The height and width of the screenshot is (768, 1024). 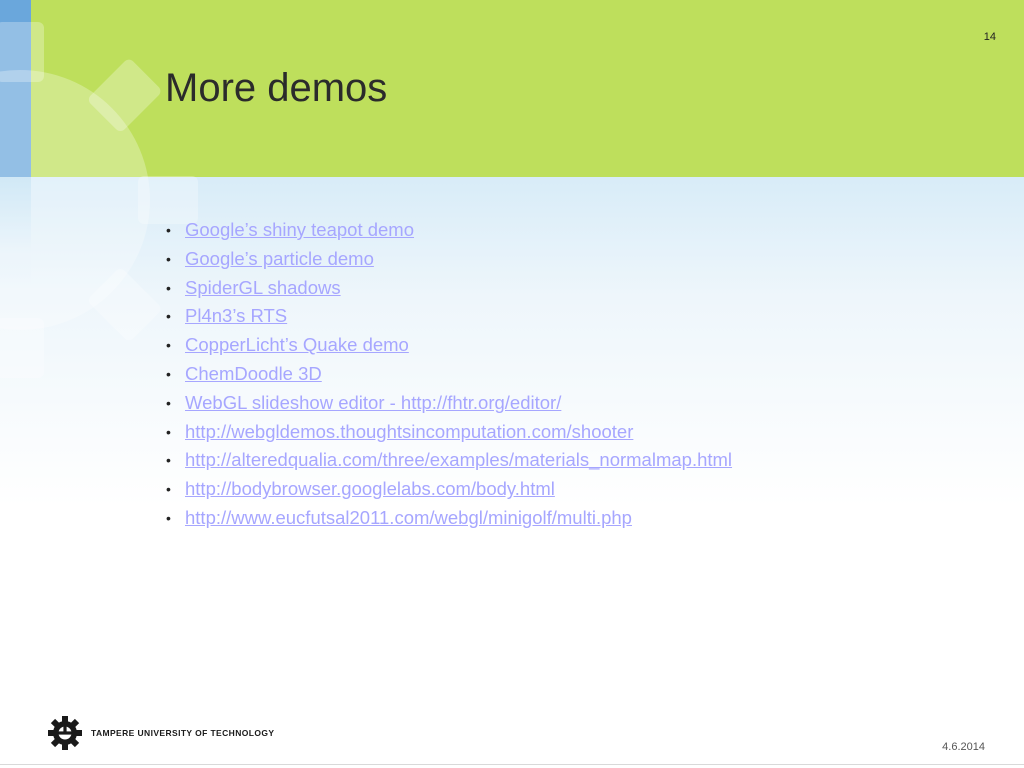 I want to click on slide-title: More demos, so click(x=276, y=88).